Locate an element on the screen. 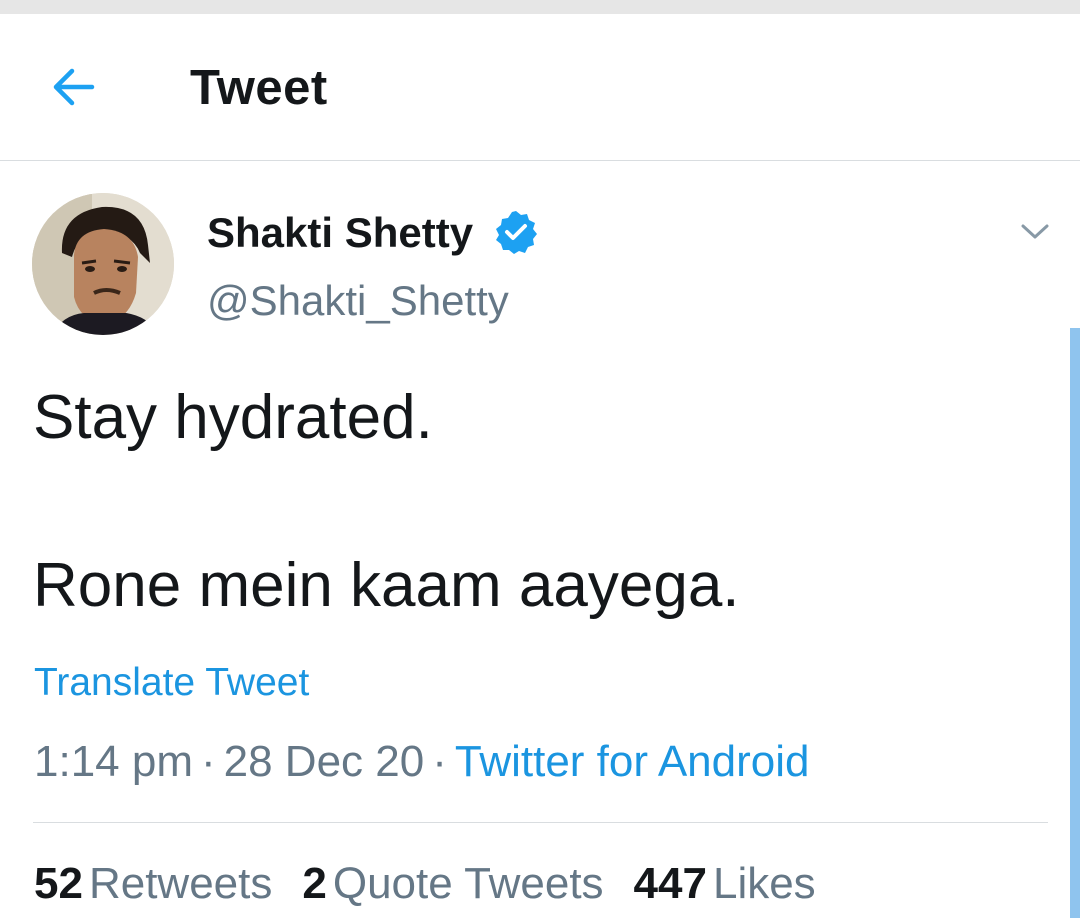  status-bar-strip is located at coordinates (540, 7).